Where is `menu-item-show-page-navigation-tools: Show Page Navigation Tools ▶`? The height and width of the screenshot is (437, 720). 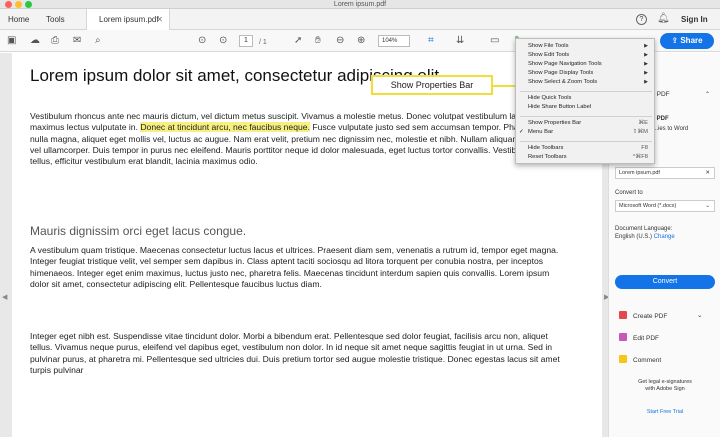 menu-item-show-page-navigation-tools: Show Page Navigation Tools ▶ is located at coordinates (590, 64).